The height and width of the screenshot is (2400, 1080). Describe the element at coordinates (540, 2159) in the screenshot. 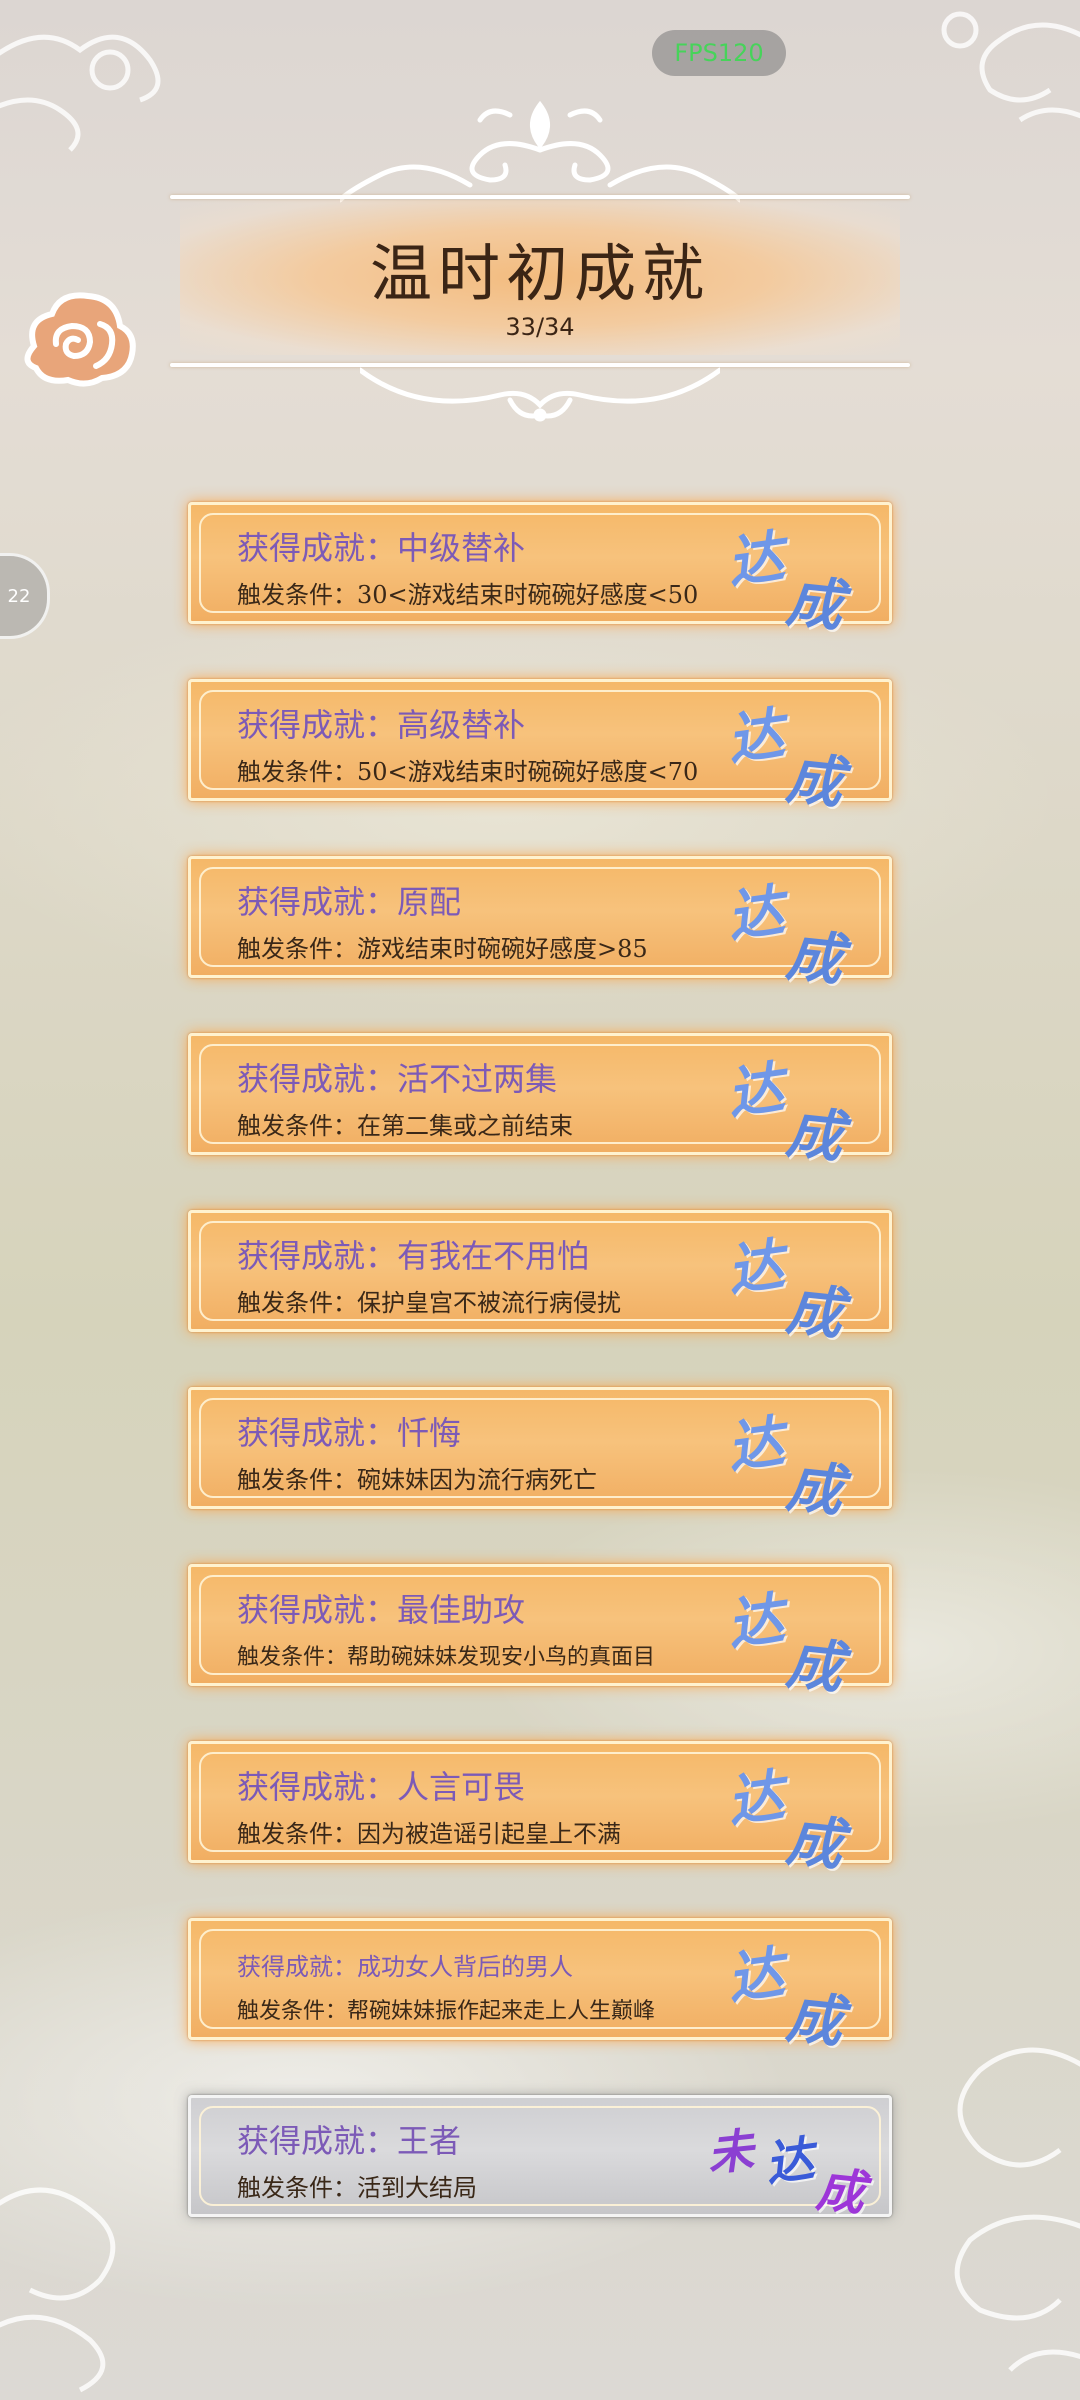

I see `achievement-card-locked: 获得成就：王者 触发条件：活到大结局 未 达 成` at that location.